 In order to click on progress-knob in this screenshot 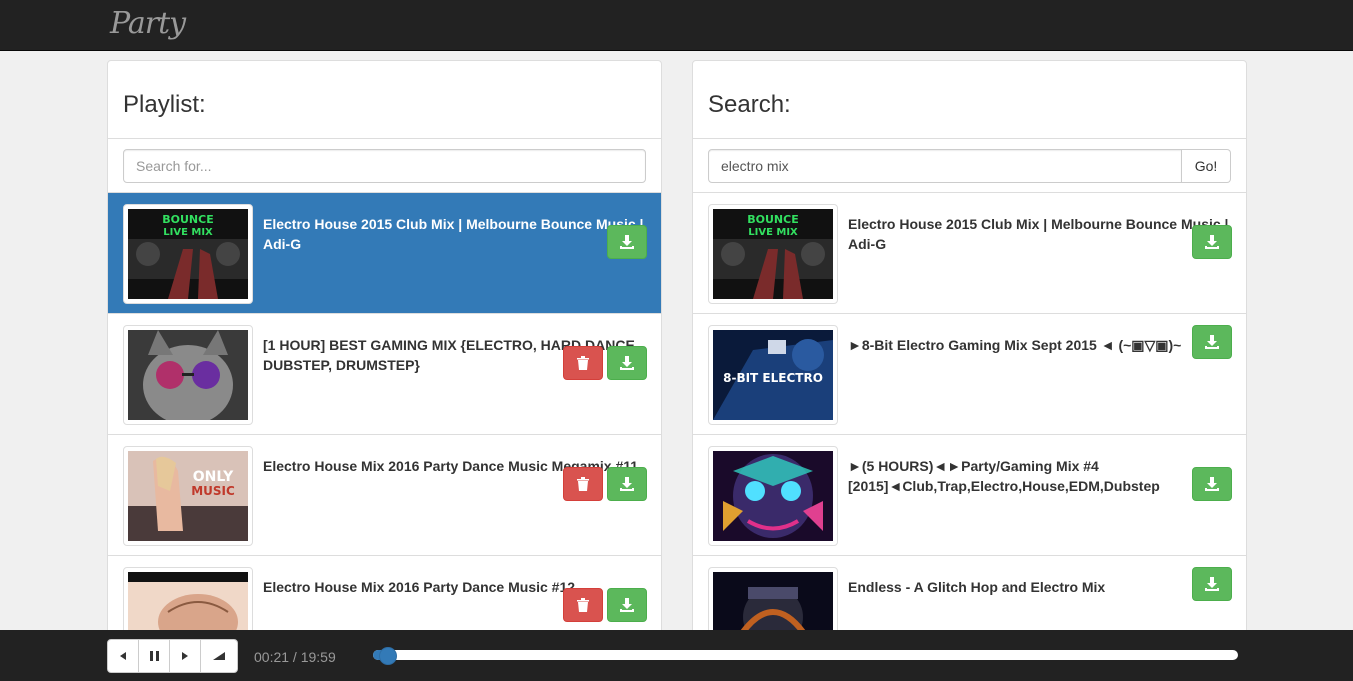, I will do `click(388, 656)`.